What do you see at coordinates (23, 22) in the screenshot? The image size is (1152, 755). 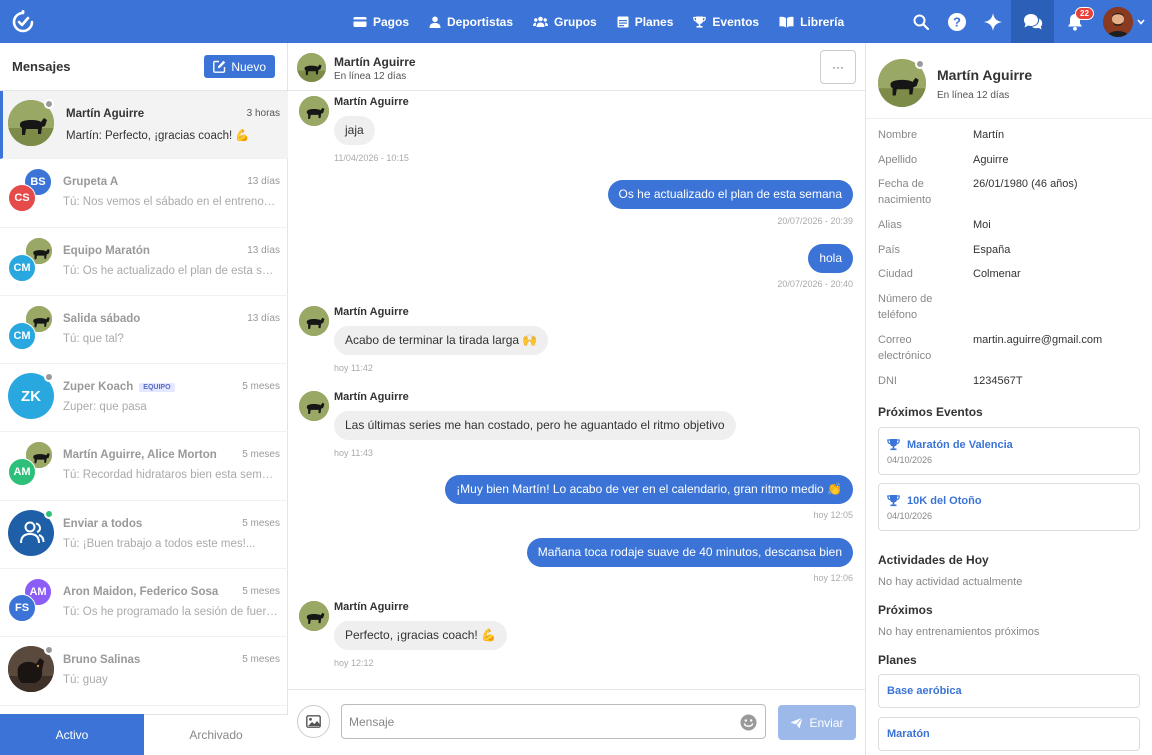 I see `app-logo-icon` at bounding box center [23, 22].